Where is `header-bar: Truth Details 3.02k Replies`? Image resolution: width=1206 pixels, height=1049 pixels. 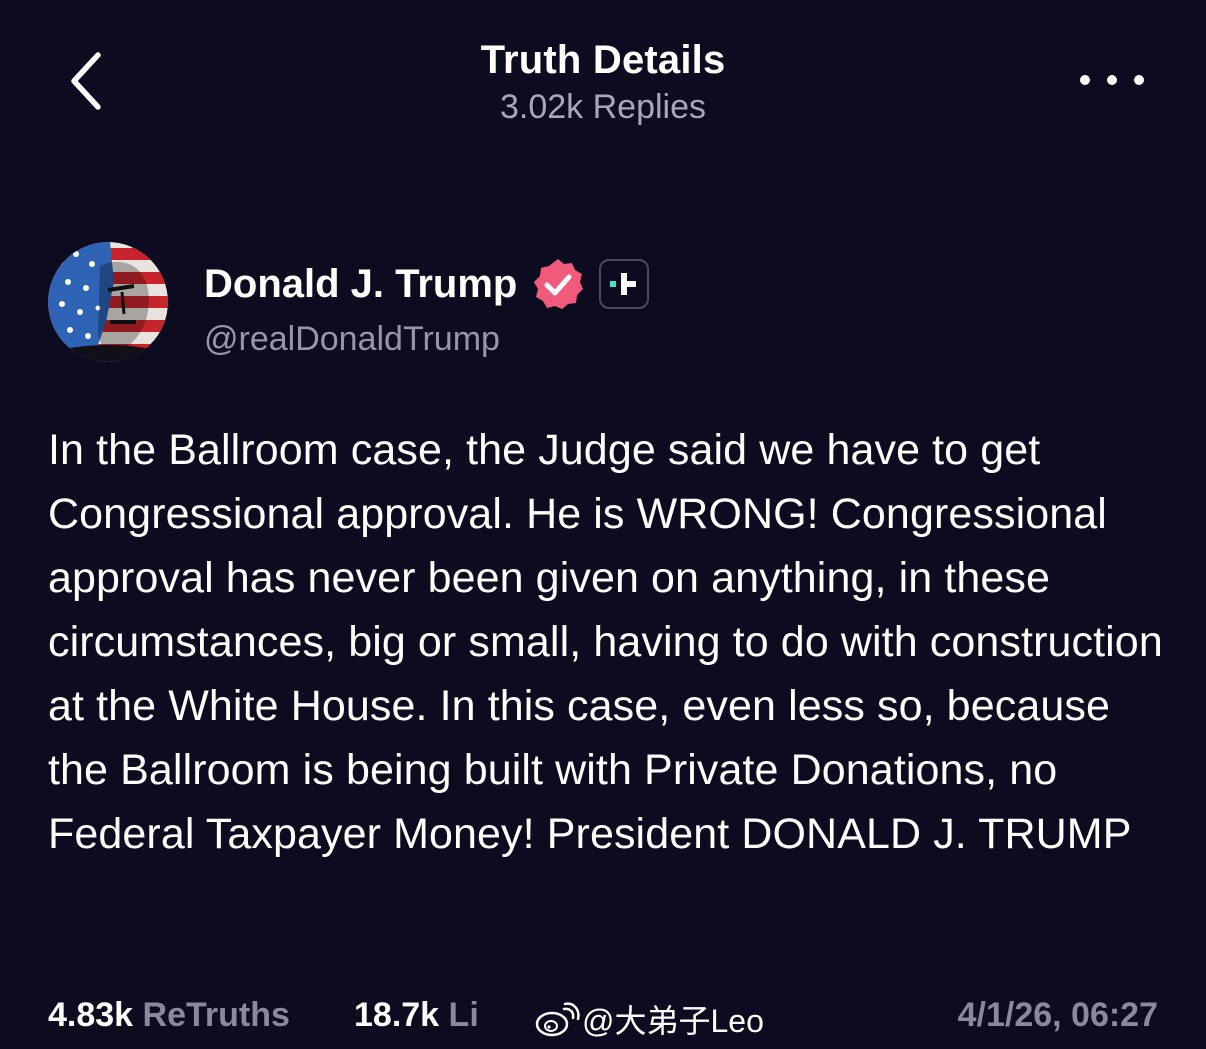 header-bar: Truth Details 3.02k Replies is located at coordinates (603, 75).